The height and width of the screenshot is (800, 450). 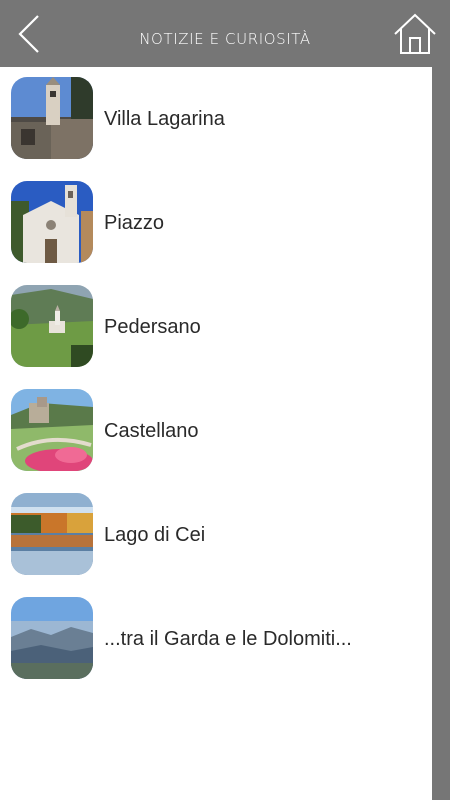 What do you see at coordinates (52, 430) in the screenshot?
I see `castle-garden-photo` at bounding box center [52, 430].